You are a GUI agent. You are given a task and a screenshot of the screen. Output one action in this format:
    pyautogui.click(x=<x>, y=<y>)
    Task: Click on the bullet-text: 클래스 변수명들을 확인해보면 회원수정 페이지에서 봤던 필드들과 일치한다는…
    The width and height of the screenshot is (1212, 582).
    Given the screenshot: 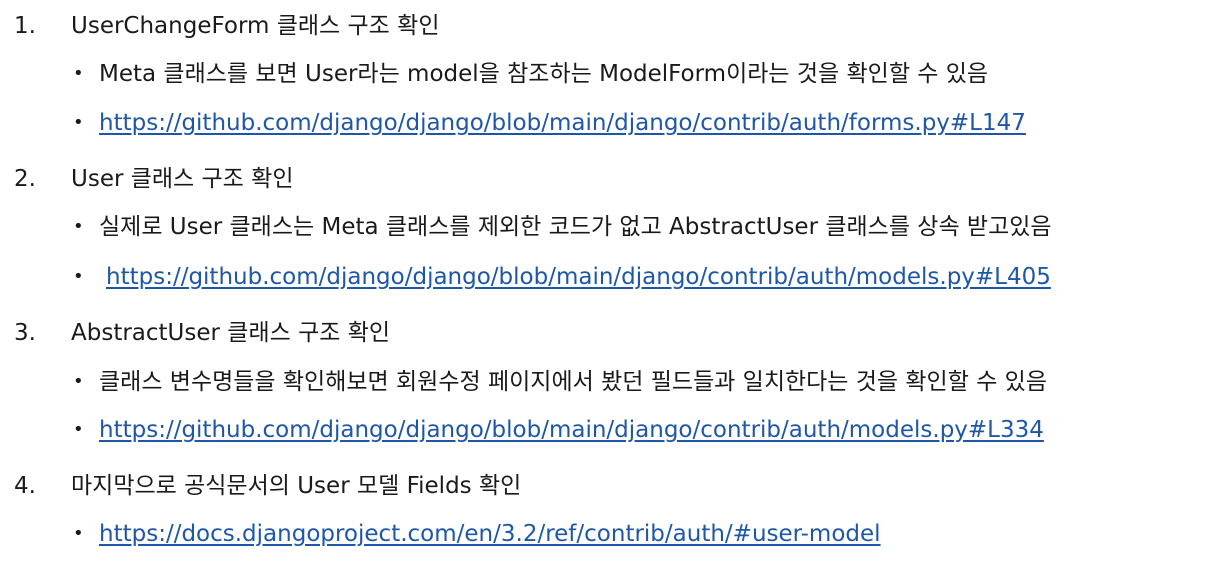 What is the action you would take?
    pyautogui.click(x=573, y=382)
    